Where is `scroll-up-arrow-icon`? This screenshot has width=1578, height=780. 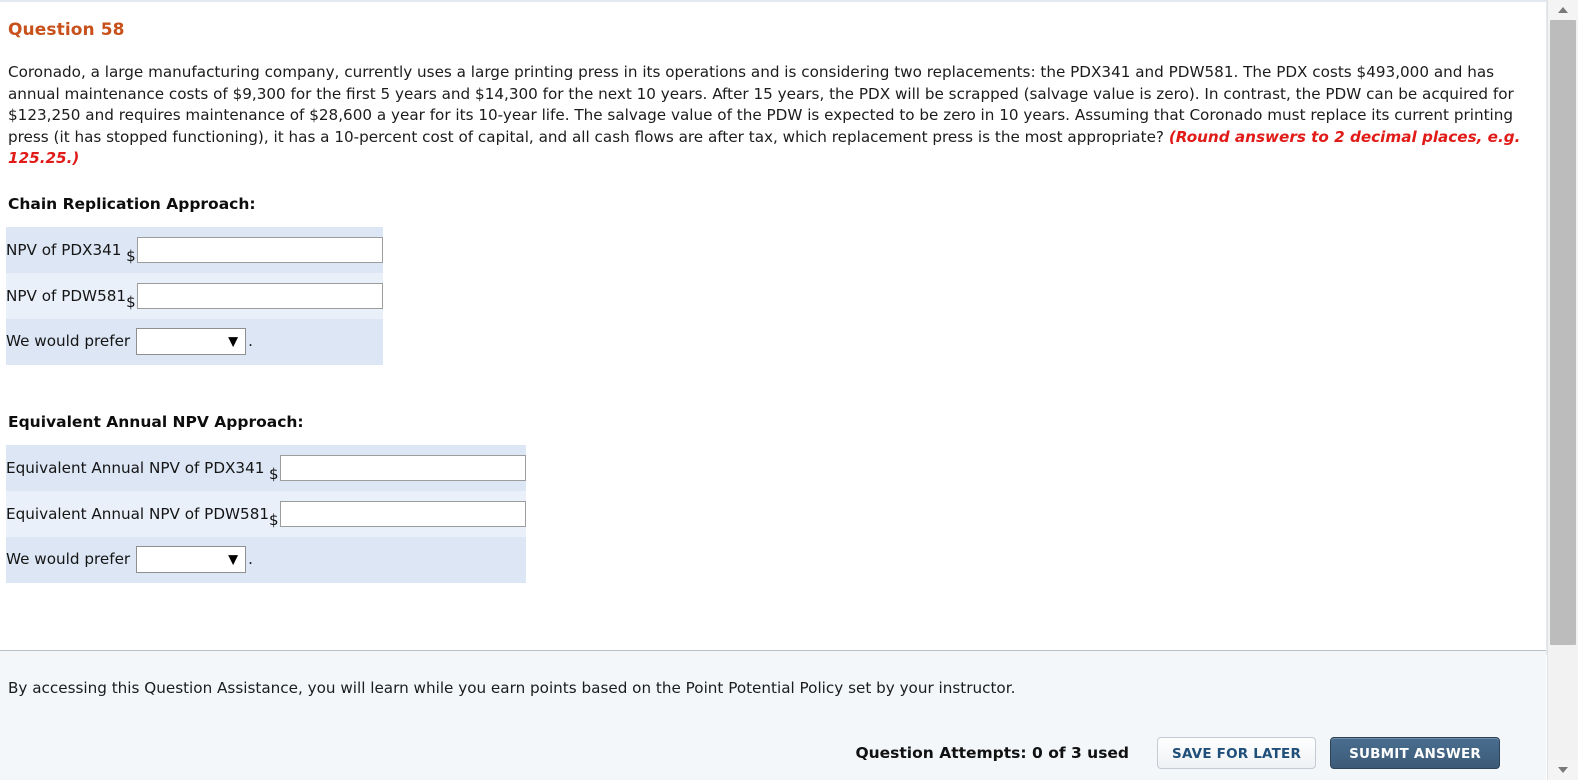 scroll-up-arrow-icon is located at coordinates (1563, 10).